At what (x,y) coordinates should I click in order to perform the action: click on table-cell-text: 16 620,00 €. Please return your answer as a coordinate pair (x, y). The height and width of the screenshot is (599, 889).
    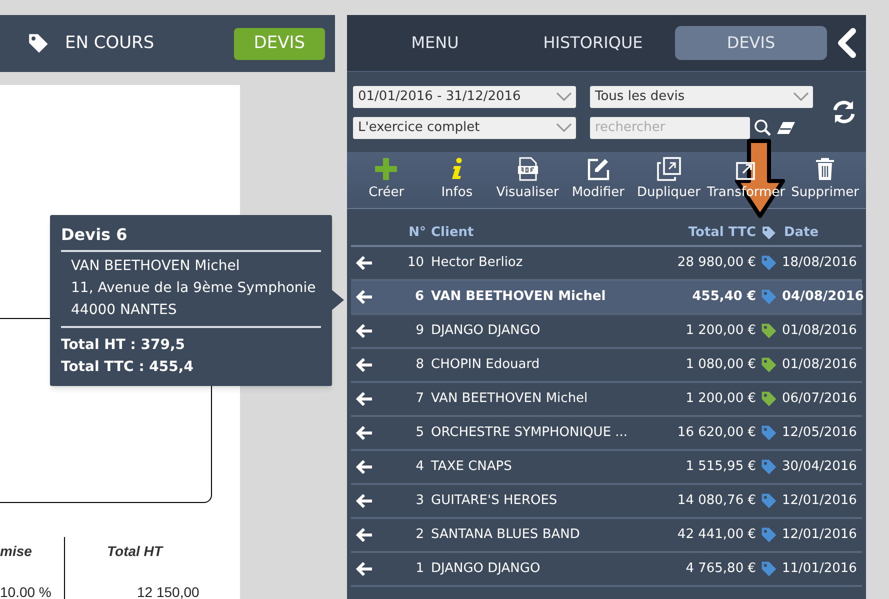
    Looking at the image, I should click on (716, 433).